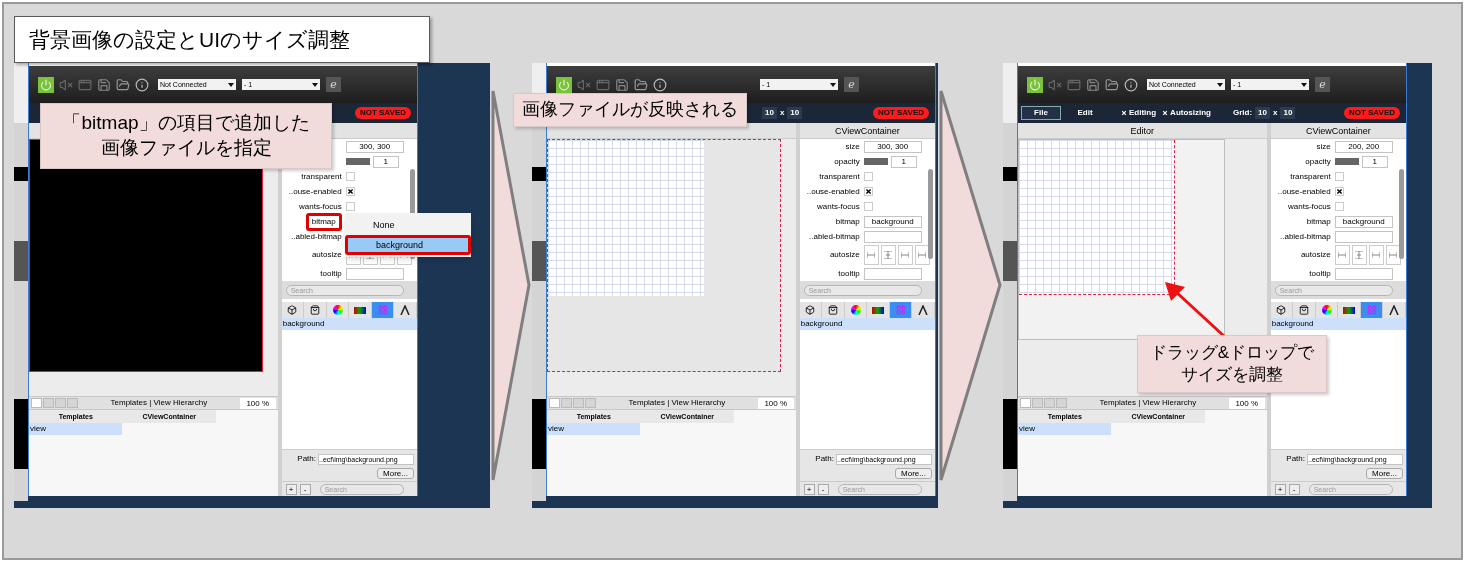 The width and height of the screenshot is (1465, 562). I want to click on editor-header: Editor, so click(1142, 131).